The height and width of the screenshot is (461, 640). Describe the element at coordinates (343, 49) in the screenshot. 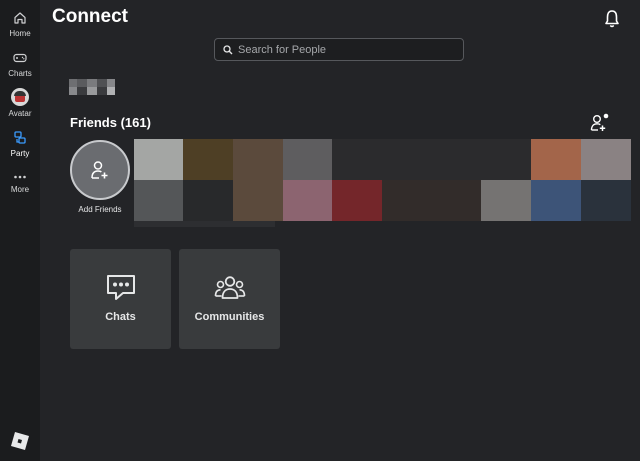

I see `search-input` at that location.